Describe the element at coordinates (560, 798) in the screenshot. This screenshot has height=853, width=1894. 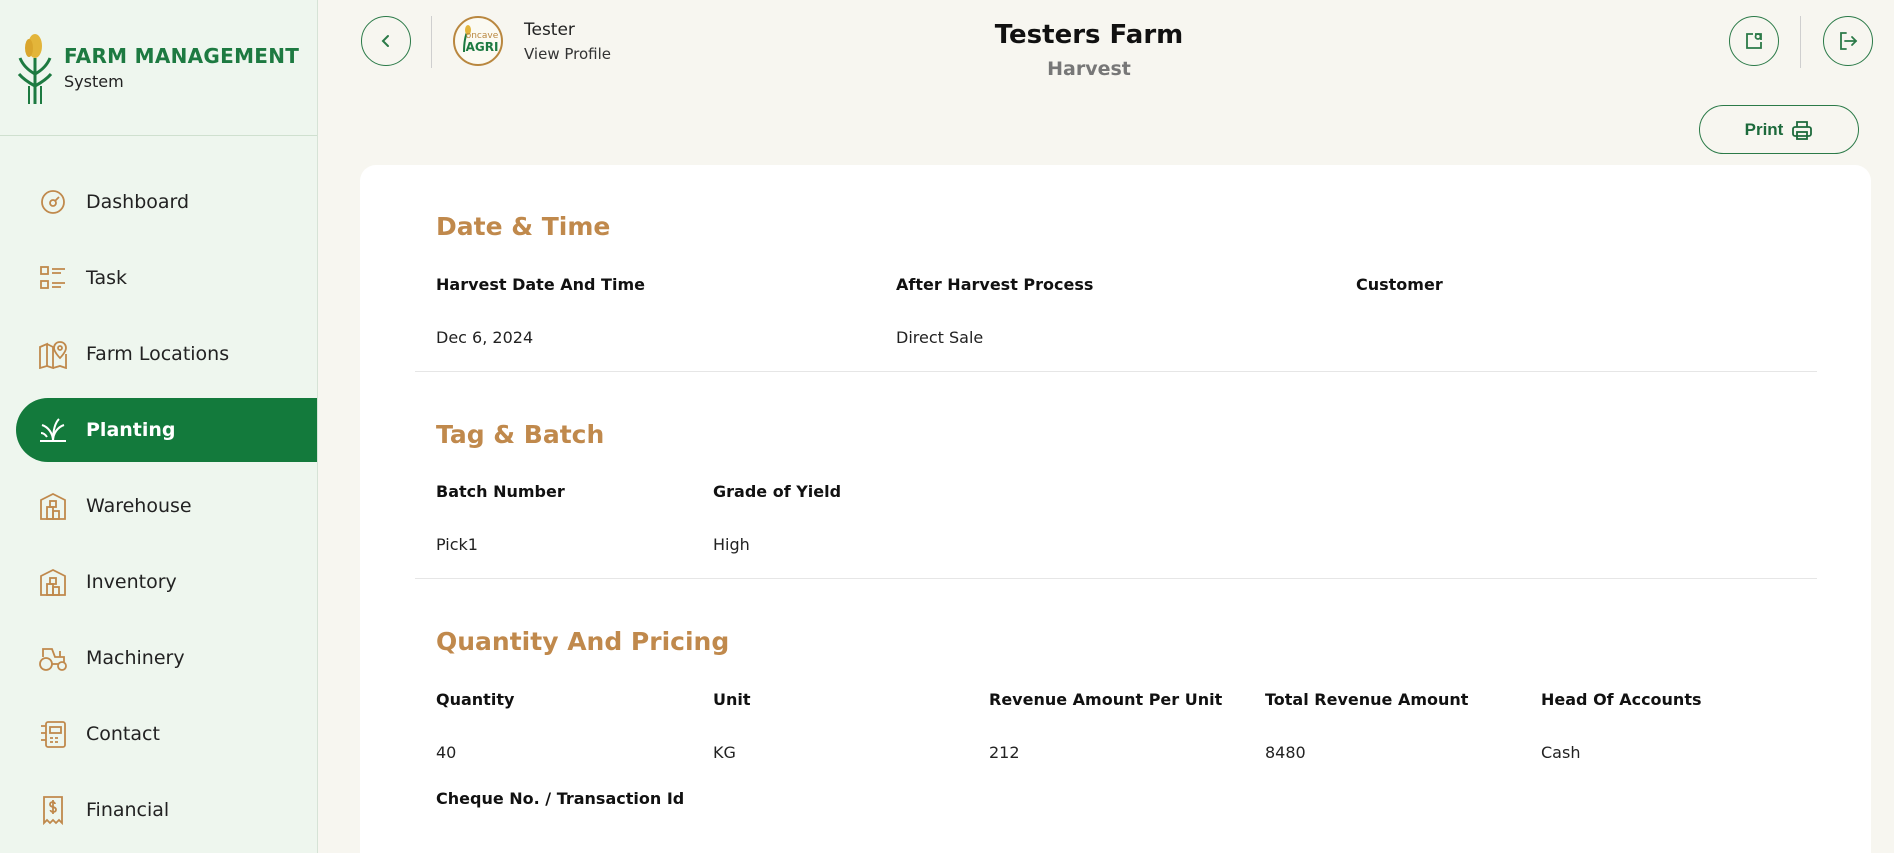
I see `field-label-cheque-transaction: Cheque No. / Transaction Id` at that location.